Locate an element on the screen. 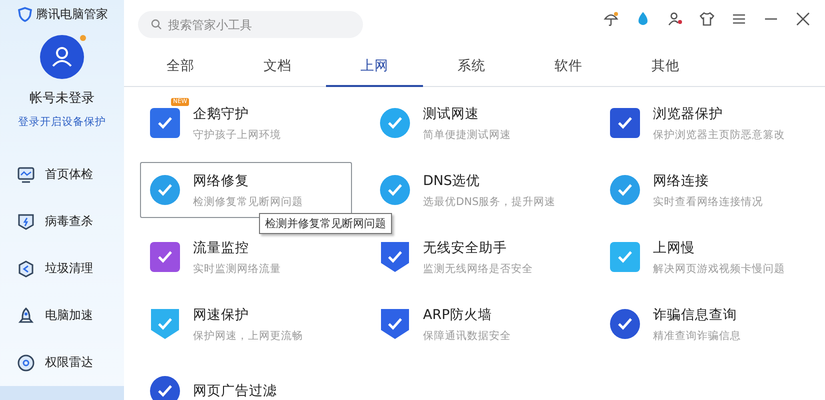  tool-description: 检测修复常见断网问题 is located at coordinates (248, 201).